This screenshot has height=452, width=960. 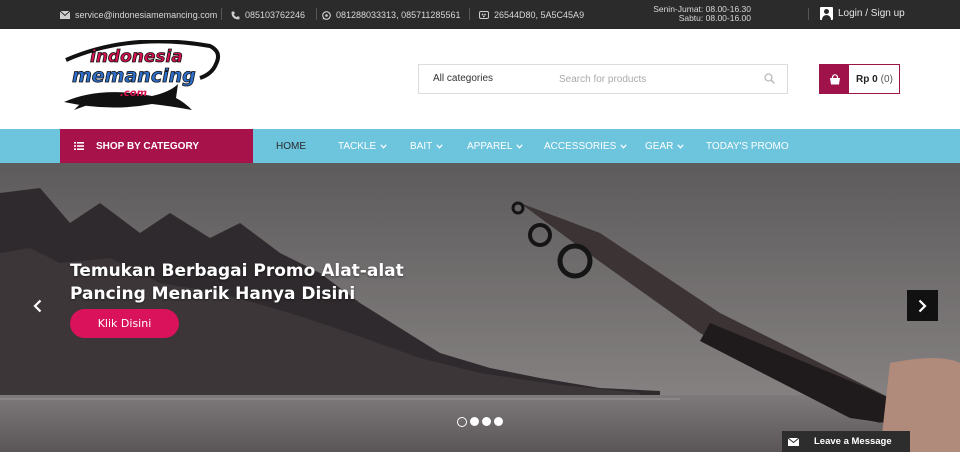 What do you see at coordinates (495, 146) in the screenshot?
I see `nav-apparel: APPAREL` at bounding box center [495, 146].